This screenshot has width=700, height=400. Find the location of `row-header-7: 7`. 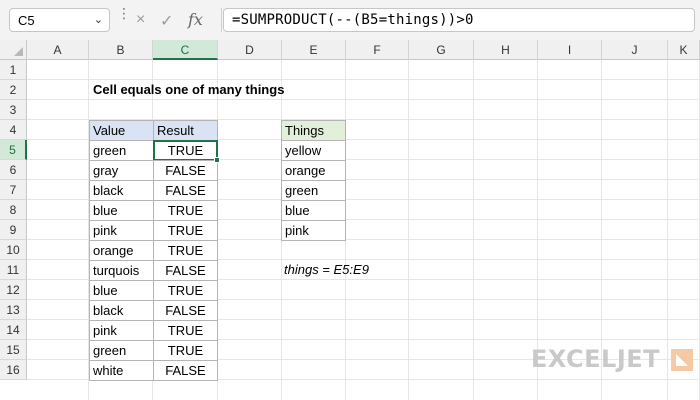

row-header-7: 7 is located at coordinates (13, 190).